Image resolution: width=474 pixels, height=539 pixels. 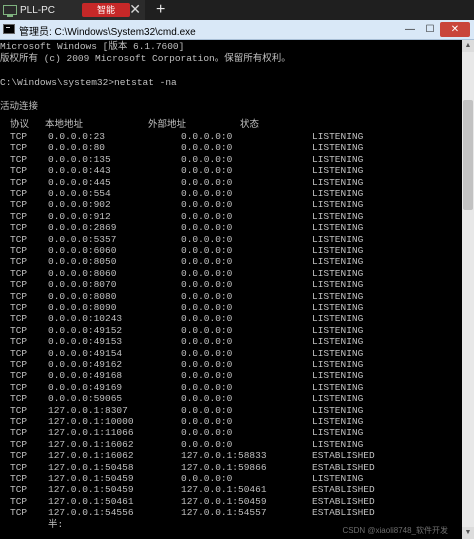 I want to click on table-row: TCP 127.0.0.1:11066 0.0.0.0:0 LISTENING, so click(x=231, y=433).